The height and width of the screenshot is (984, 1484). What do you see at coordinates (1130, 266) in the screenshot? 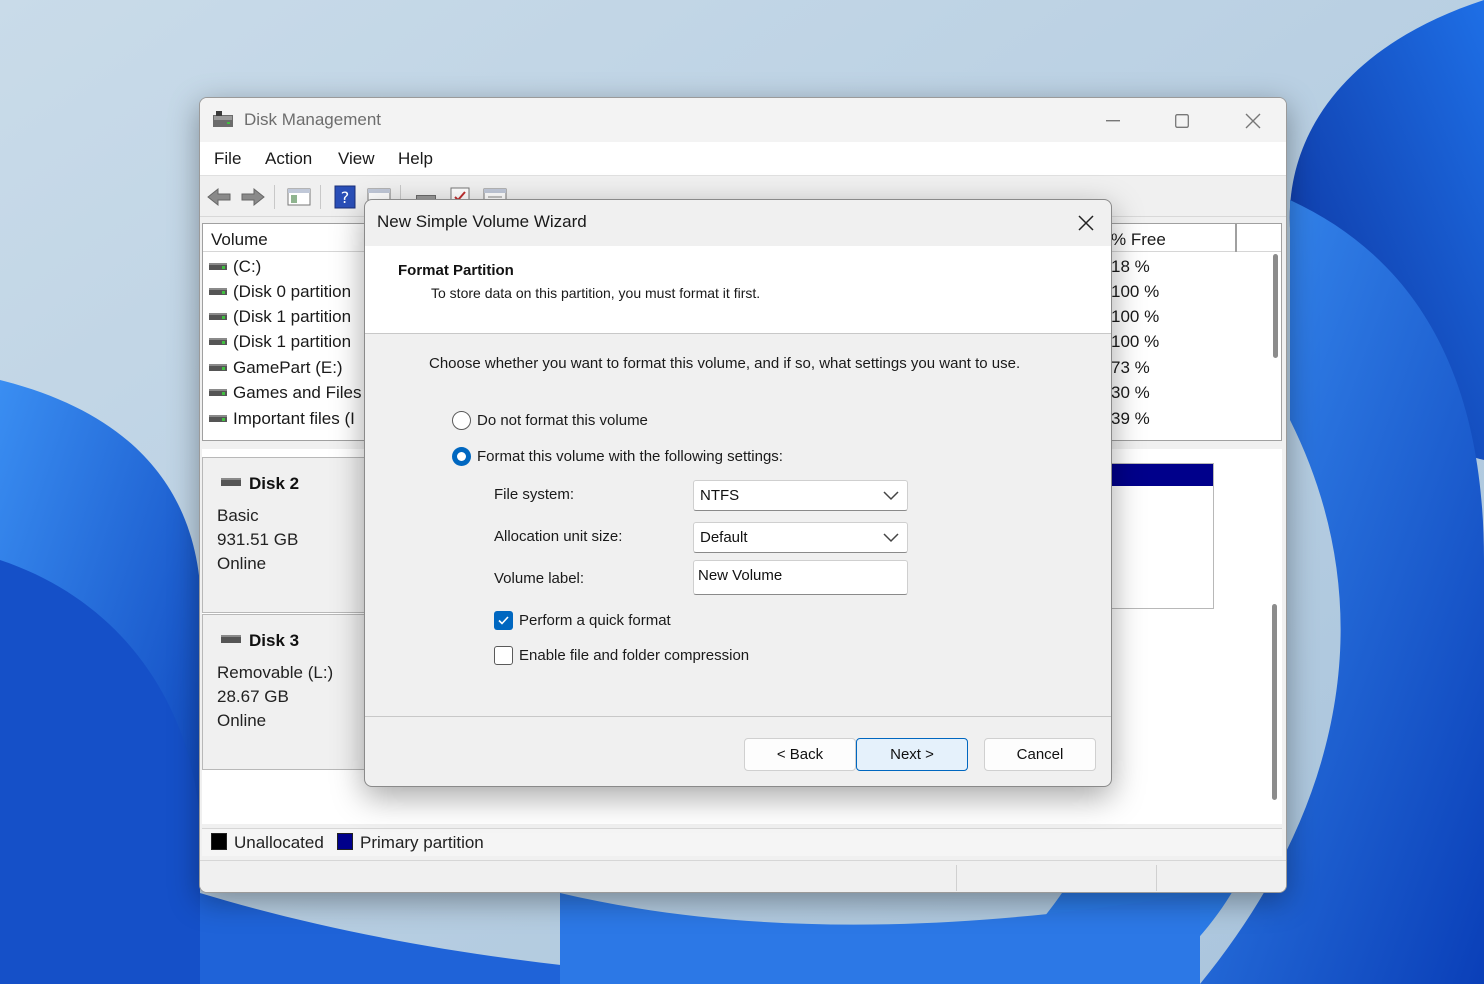
I see `volume-free: 18 %` at bounding box center [1130, 266].